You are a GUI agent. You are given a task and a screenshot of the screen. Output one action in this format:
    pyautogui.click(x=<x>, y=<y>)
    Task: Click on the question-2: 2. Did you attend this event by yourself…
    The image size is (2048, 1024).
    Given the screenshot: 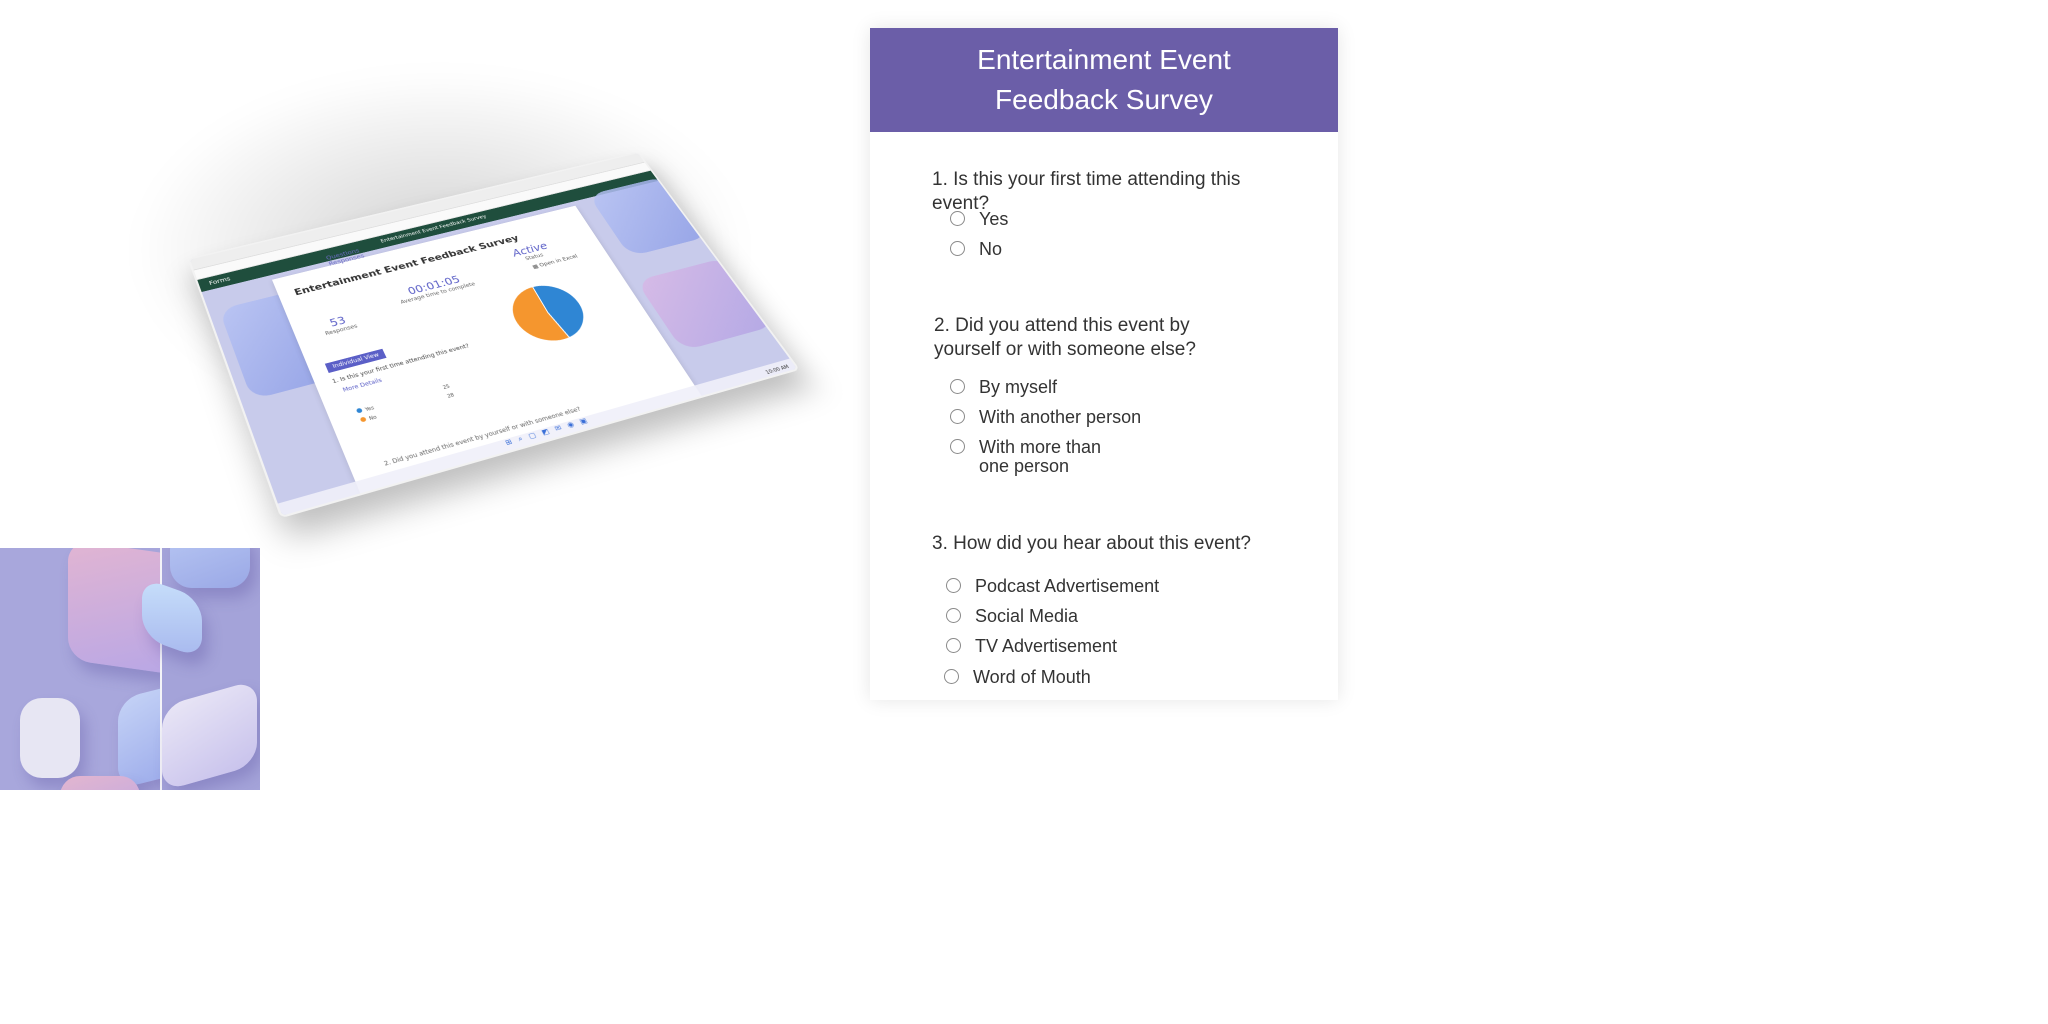 What is the action you would take?
    pyautogui.click(x=1094, y=338)
    